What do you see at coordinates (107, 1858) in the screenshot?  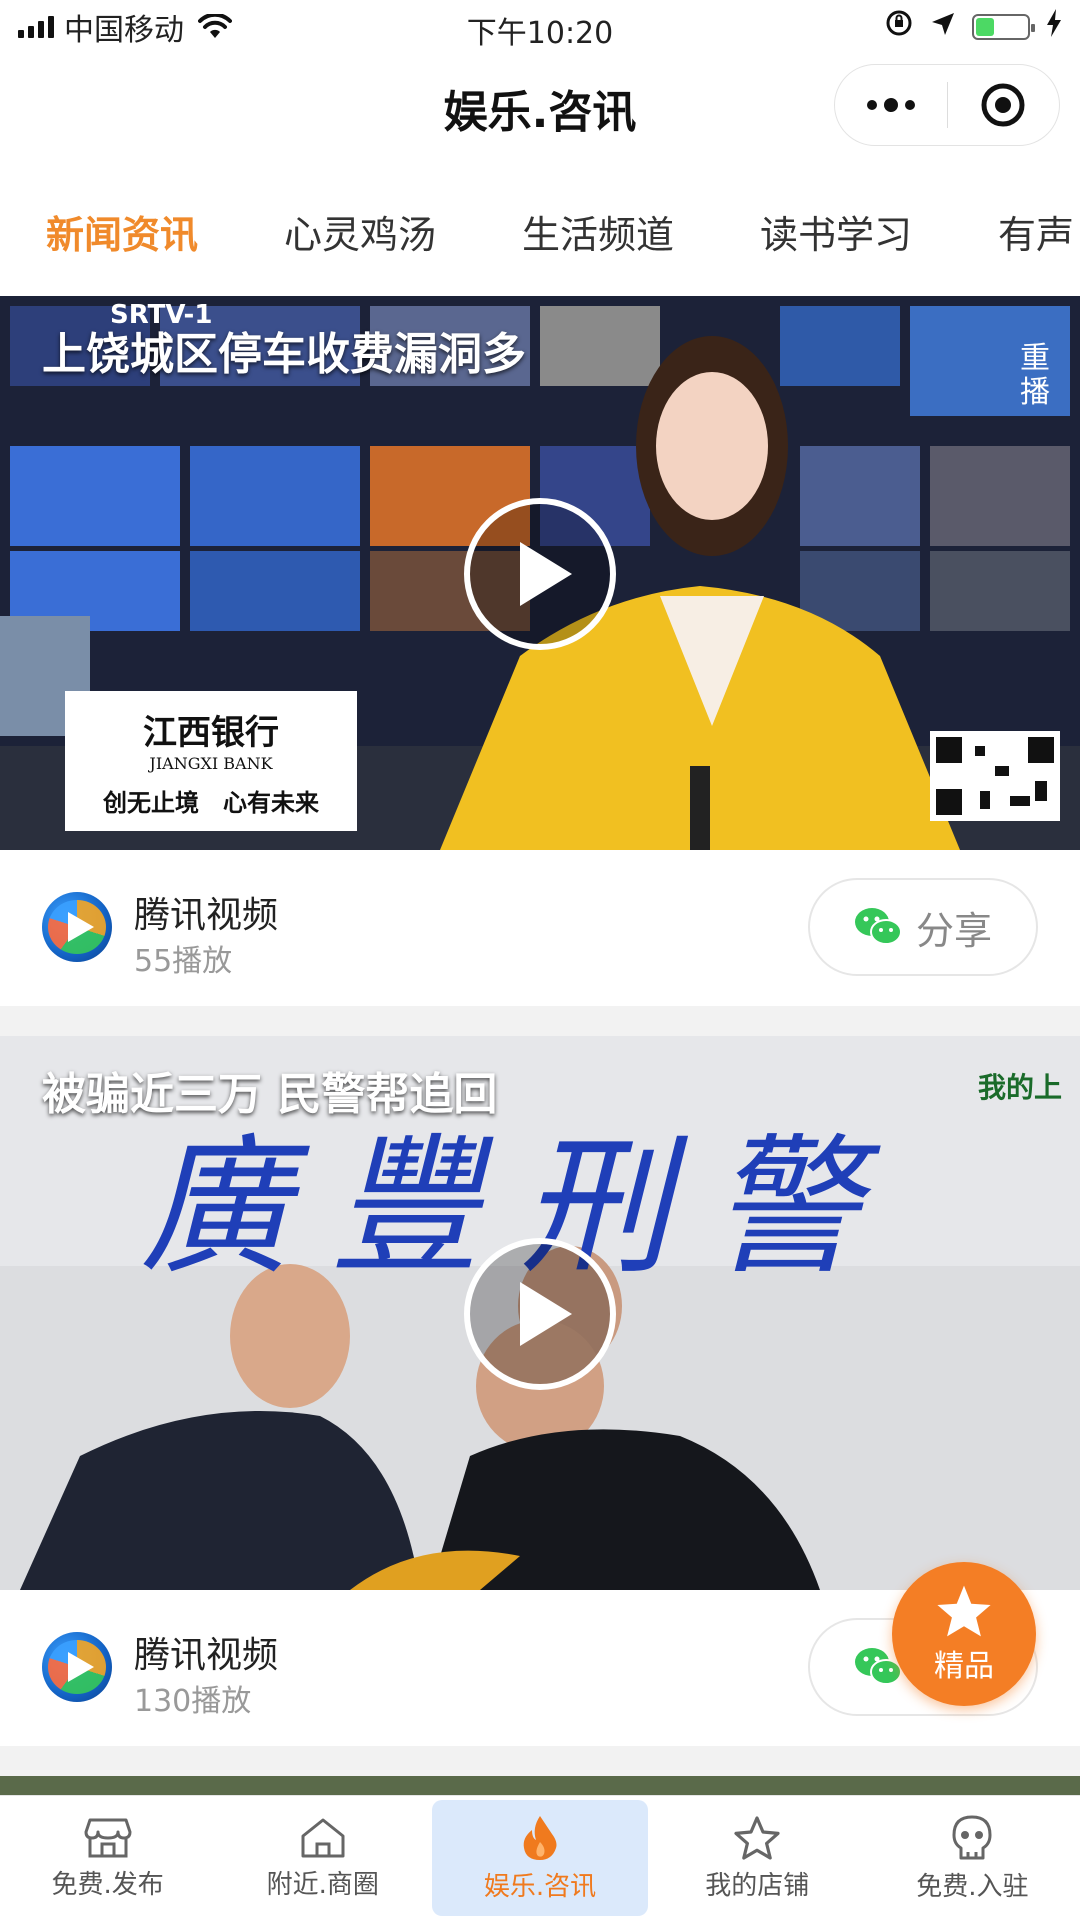 I see `tabbar-item-publish: 免费.发布` at bounding box center [107, 1858].